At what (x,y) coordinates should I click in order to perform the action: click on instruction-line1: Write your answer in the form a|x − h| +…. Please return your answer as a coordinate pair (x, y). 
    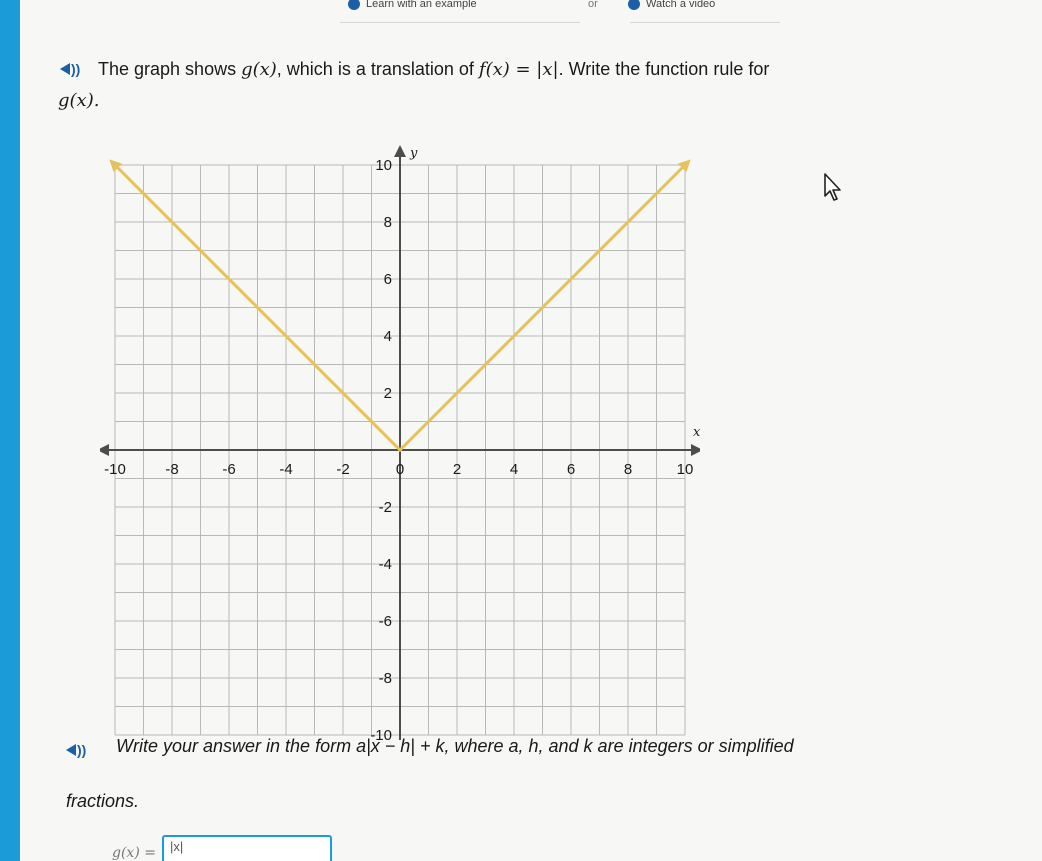
    Looking at the image, I should click on (455, 746).